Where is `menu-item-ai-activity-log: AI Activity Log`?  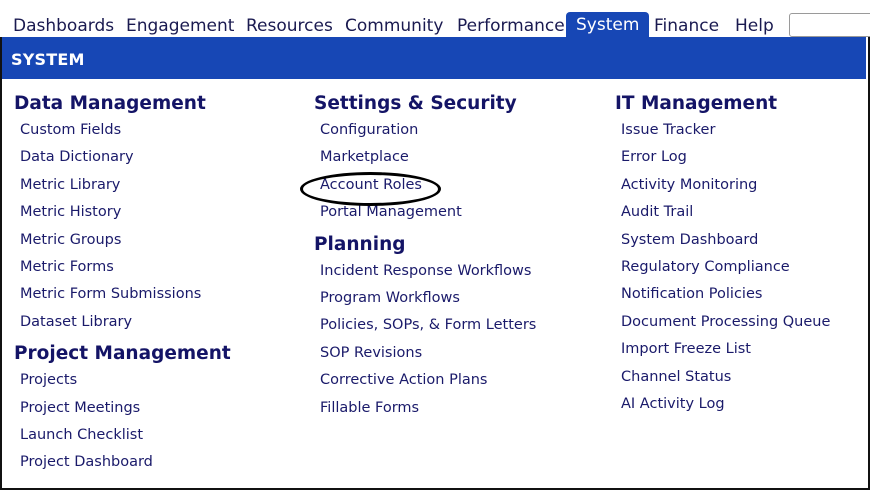
menu-item-ai-activity-log: AI Activity Log is located at coordinates (725, 404).